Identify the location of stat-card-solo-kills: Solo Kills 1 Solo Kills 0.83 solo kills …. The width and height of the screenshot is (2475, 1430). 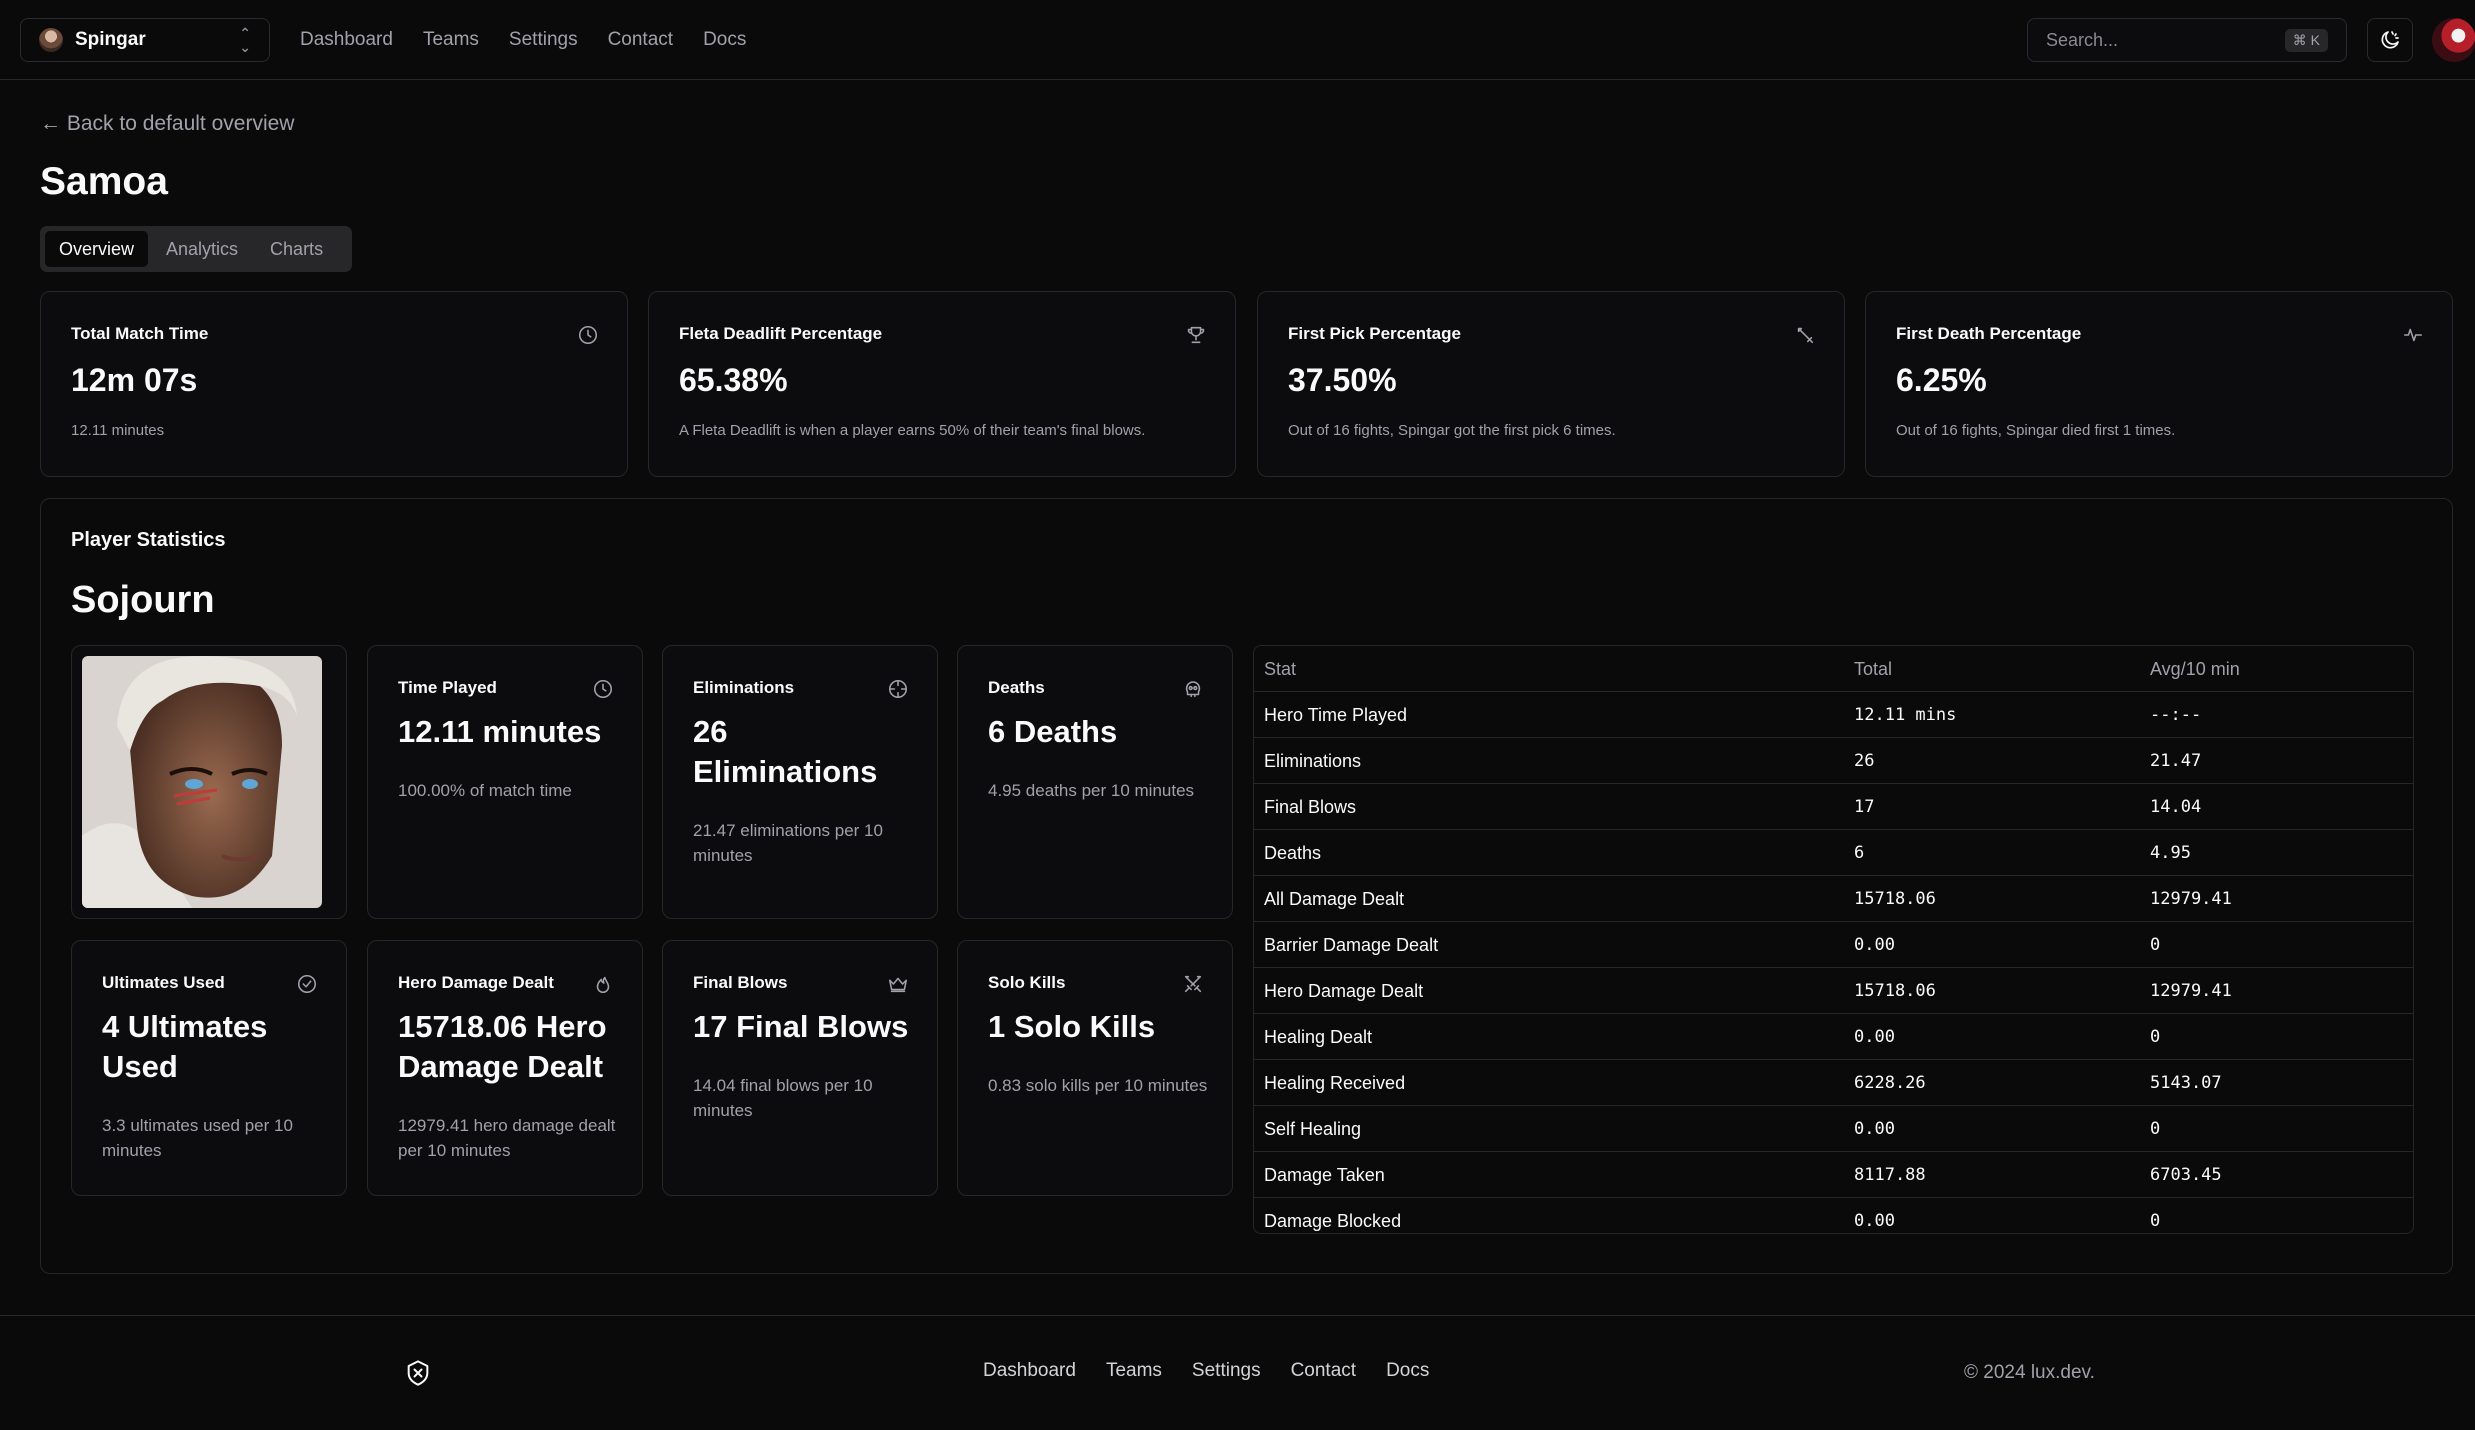
(1095, 1068).